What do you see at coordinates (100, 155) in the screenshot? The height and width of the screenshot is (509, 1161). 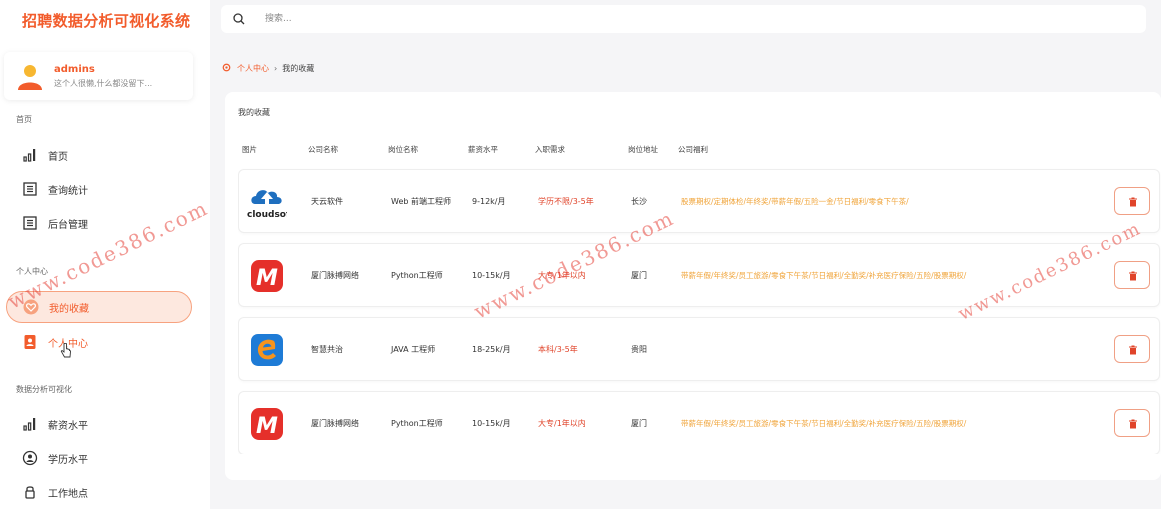 I see `sidebar-item-home: 首页` at bounding box center [100, 155].